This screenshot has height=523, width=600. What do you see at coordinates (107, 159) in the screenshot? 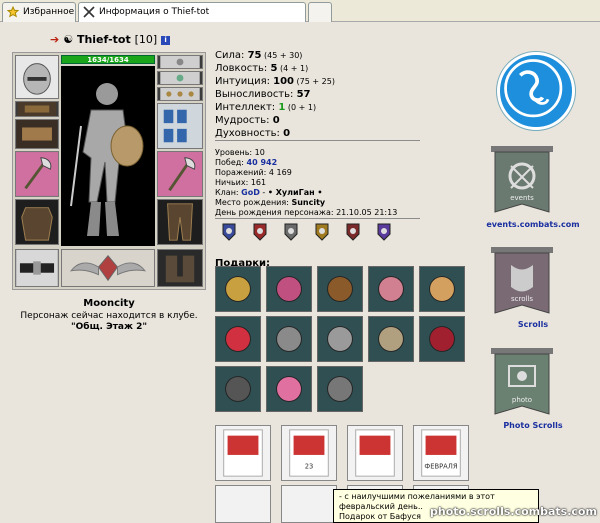
I see `knight-figure-icon` at bounding box center [107, 159].